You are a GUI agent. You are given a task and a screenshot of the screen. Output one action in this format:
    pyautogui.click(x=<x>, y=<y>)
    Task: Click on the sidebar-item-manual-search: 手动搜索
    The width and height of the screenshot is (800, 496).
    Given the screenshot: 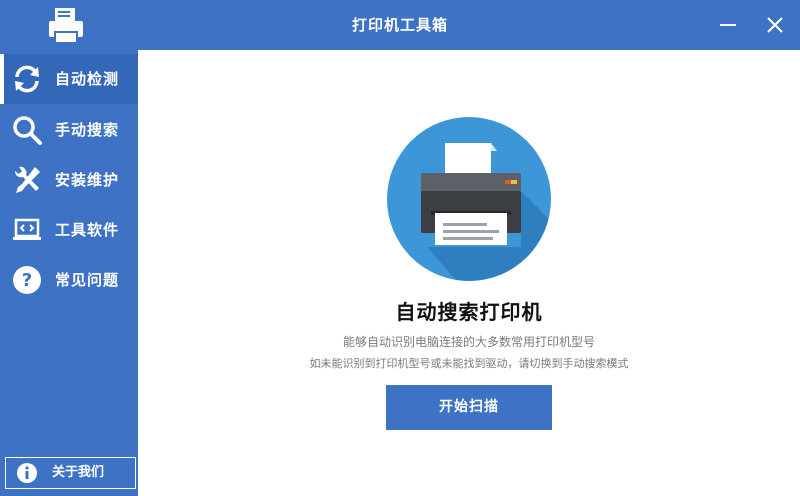 What is the action you would take?
    pyautogui.click(x=69, y=130)
    